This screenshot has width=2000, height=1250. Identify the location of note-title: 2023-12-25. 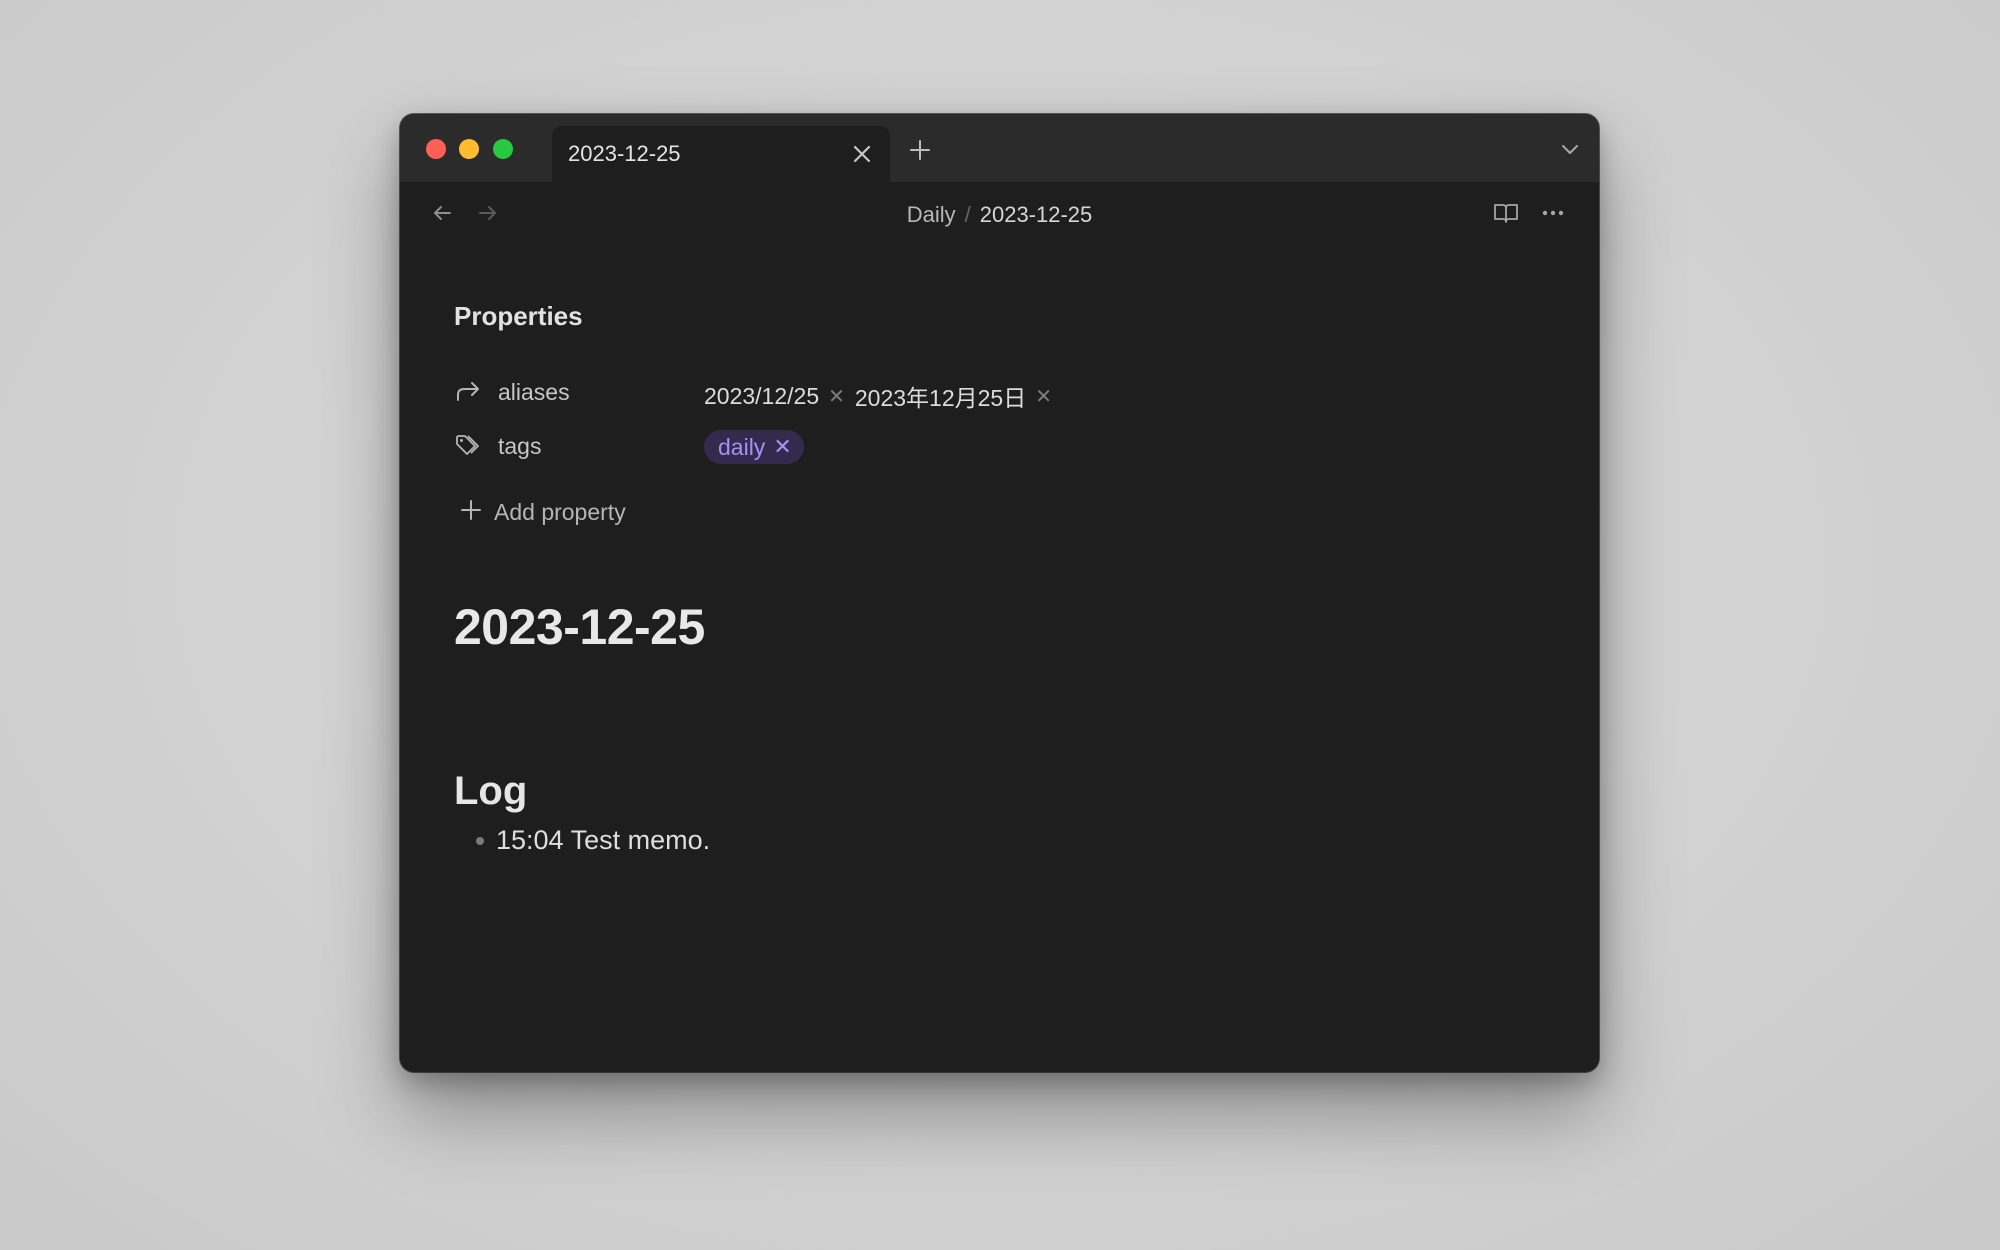
(579, 627).